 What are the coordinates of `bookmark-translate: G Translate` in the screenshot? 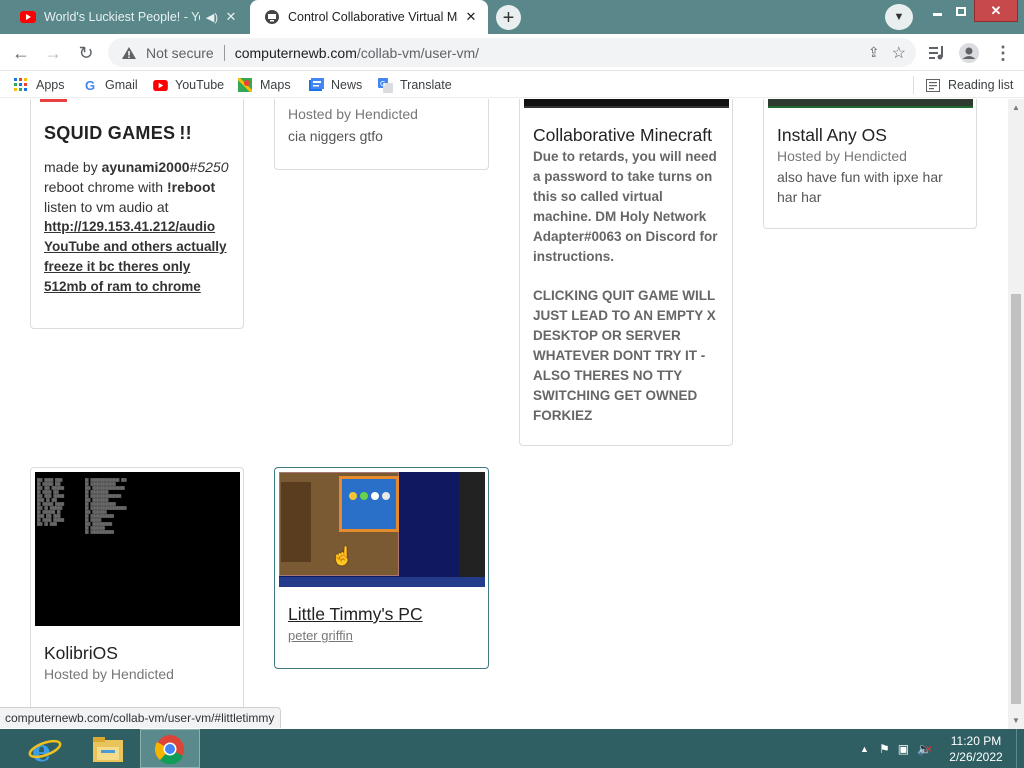 It's located at (414, 85).